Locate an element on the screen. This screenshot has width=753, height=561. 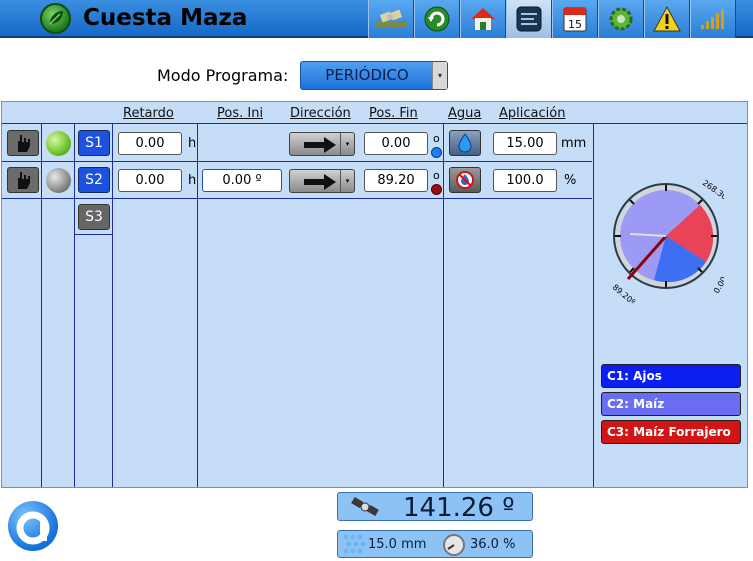
col-header-retardo: Retardo is located at coordinates (148, 113).